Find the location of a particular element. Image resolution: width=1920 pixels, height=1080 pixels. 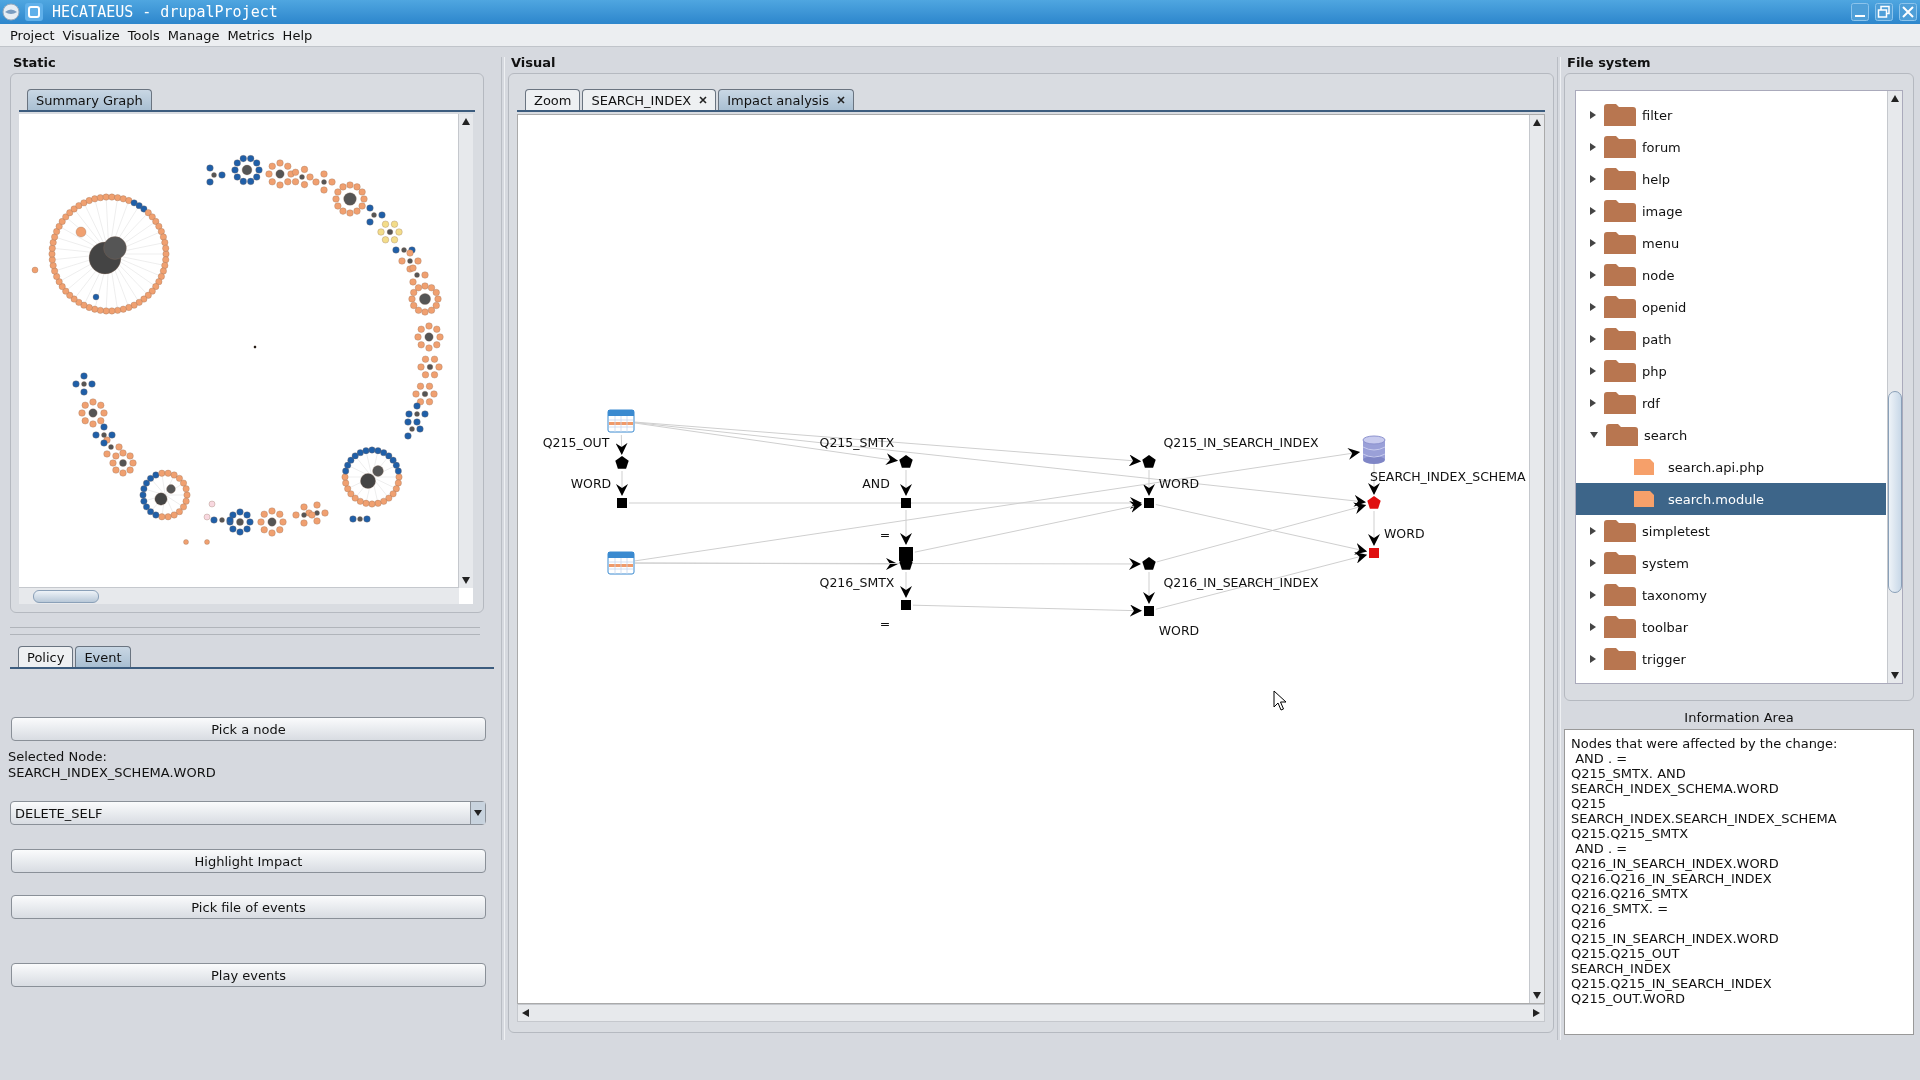

tree-item: simpletest is located at coordinates (1731, 531).